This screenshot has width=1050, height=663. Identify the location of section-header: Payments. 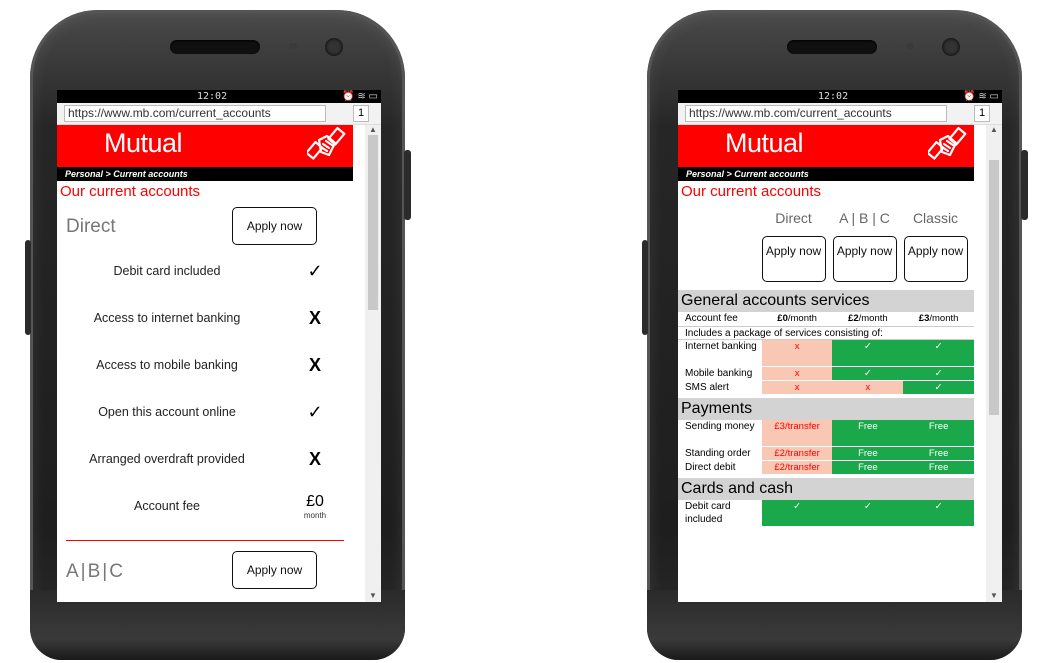
(826, 409).